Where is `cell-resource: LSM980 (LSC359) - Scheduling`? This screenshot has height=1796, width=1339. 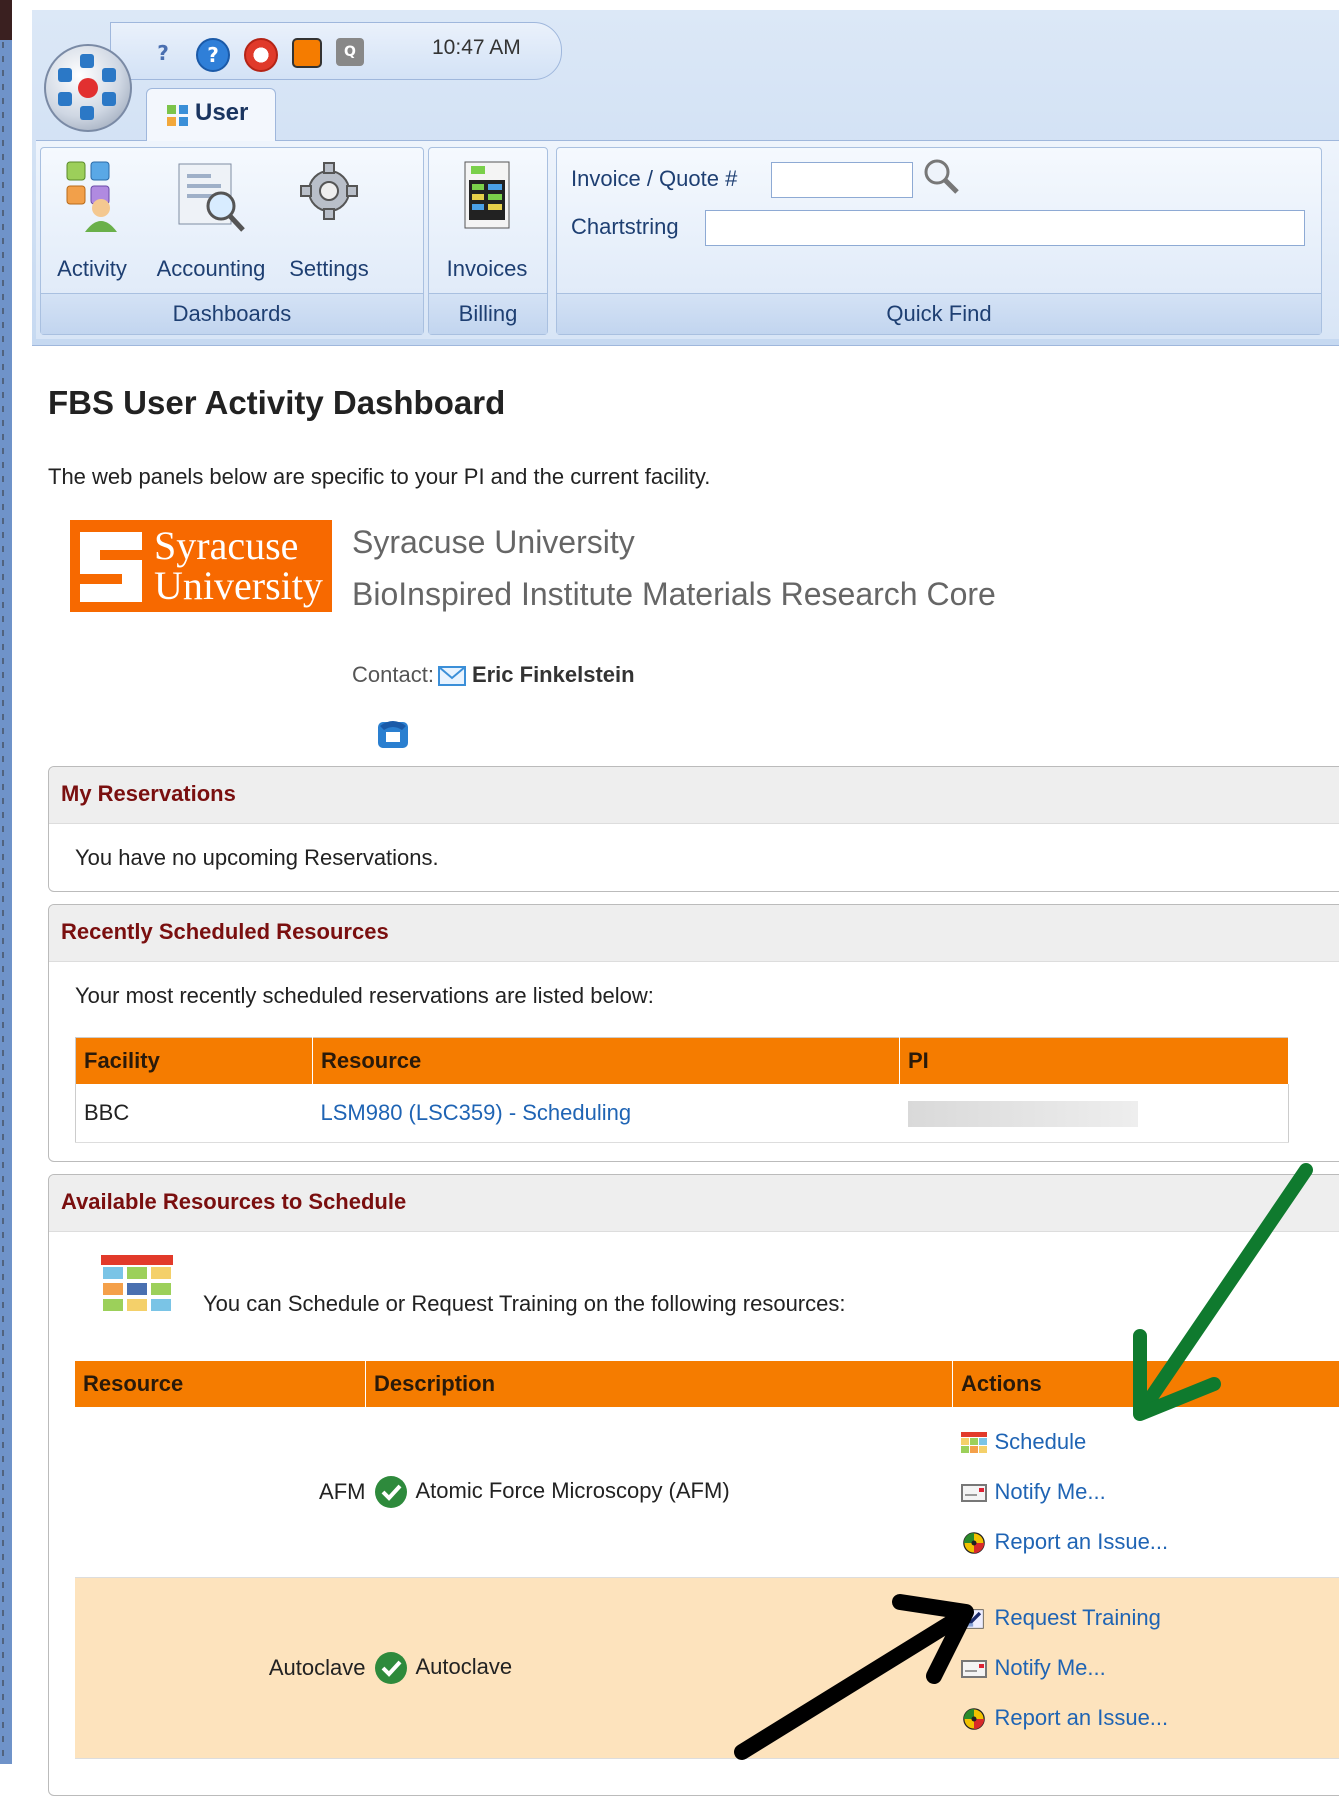
cell-resource: LSM980 (LSC359) - Scheduling is located at coordinates (606, 1113).